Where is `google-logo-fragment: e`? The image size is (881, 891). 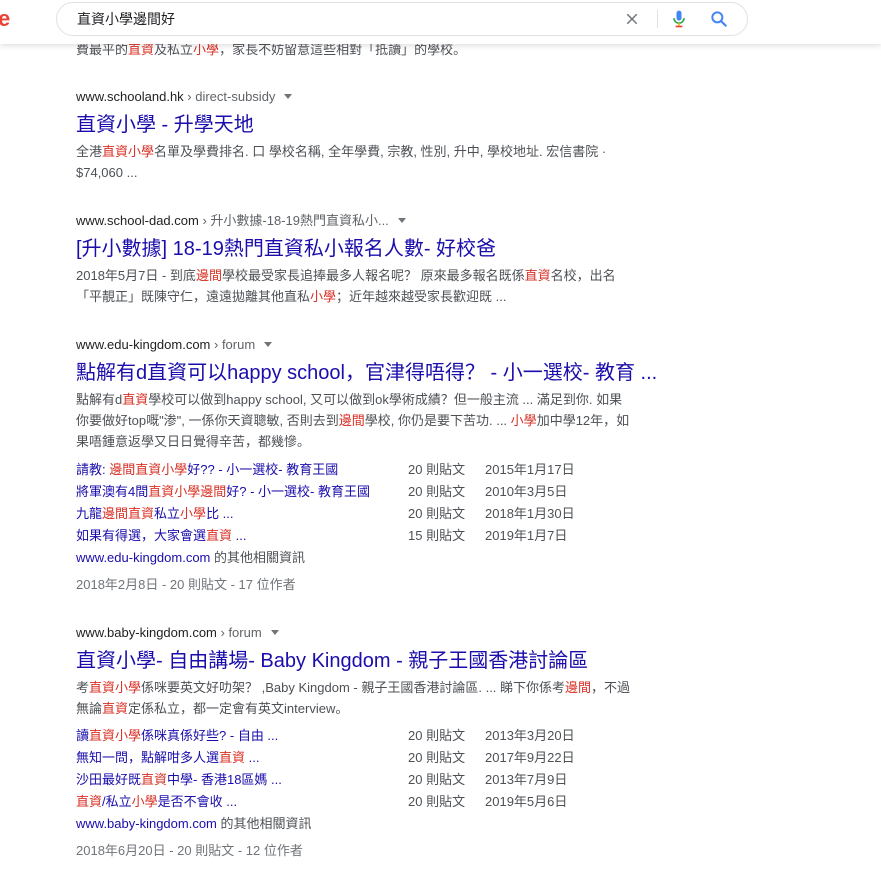 google-logo-fragment: e is located at coordinates (5, 19).